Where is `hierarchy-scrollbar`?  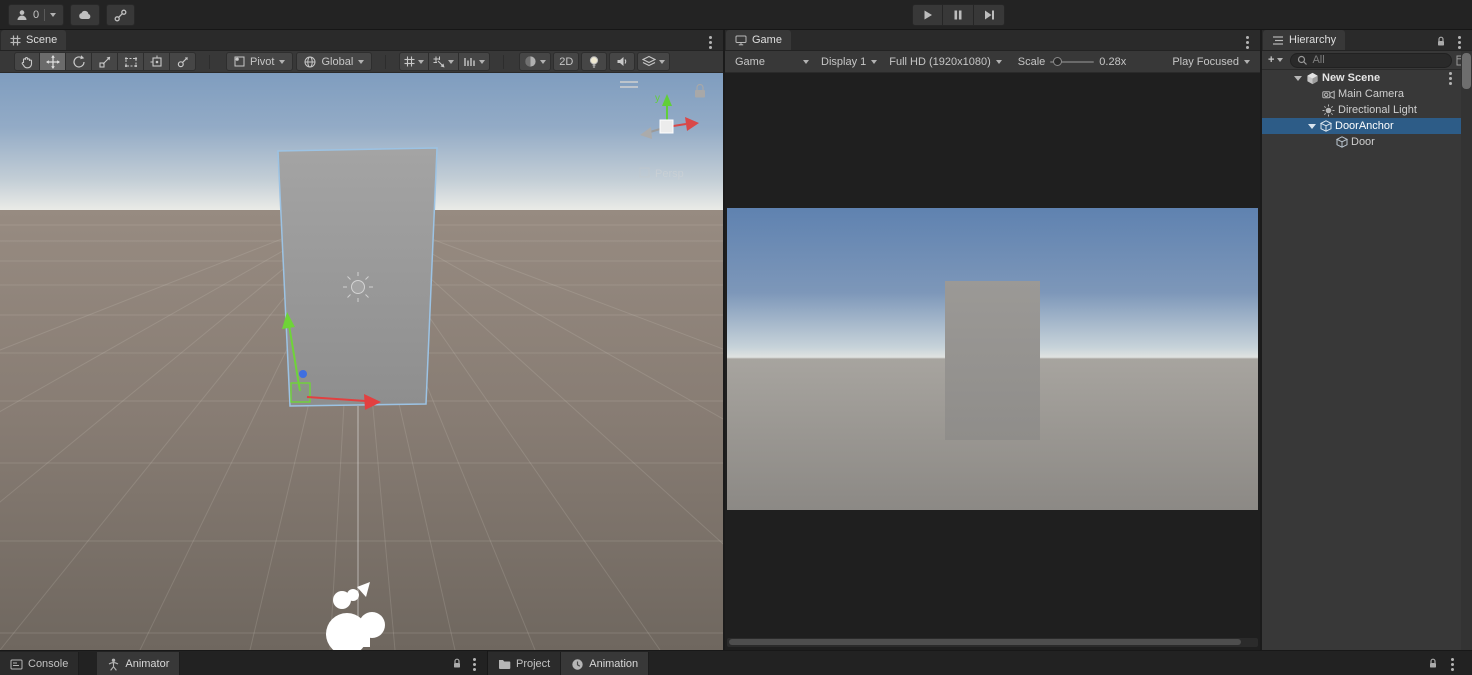 hierarchy-scrollbar is located at coordinates (1466, 350).